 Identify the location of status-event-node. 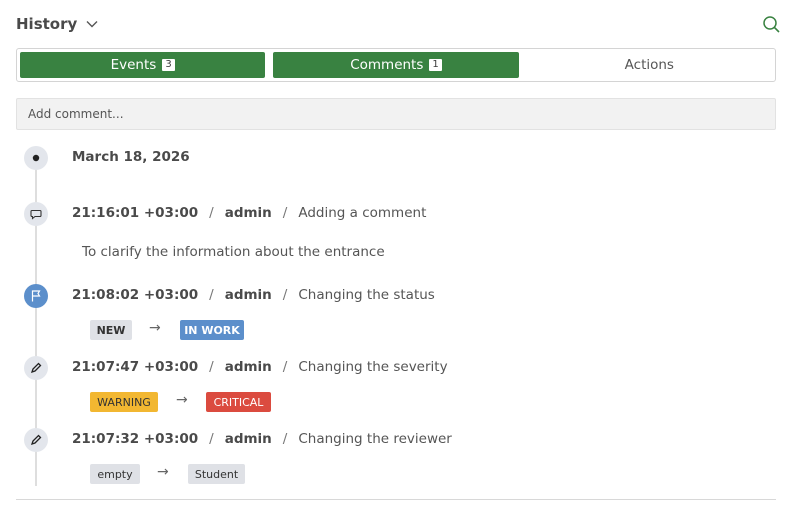
(36, 296).